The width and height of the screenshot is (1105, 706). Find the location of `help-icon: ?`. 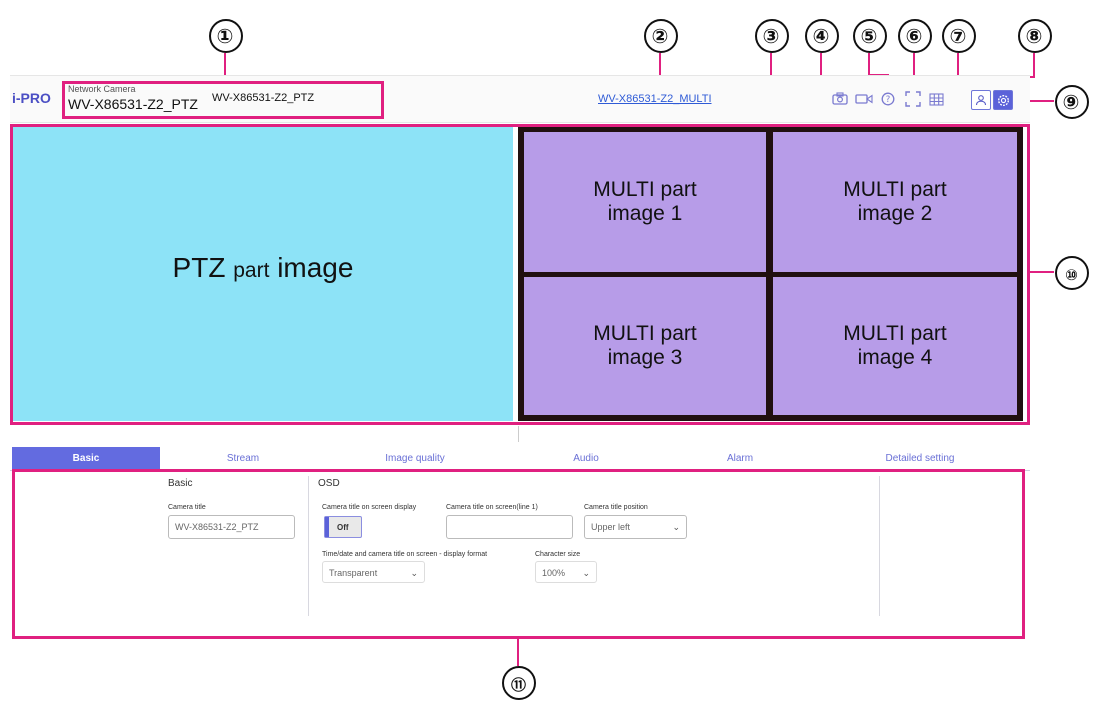

help-icon: ? is located at coordinates (888, 99).